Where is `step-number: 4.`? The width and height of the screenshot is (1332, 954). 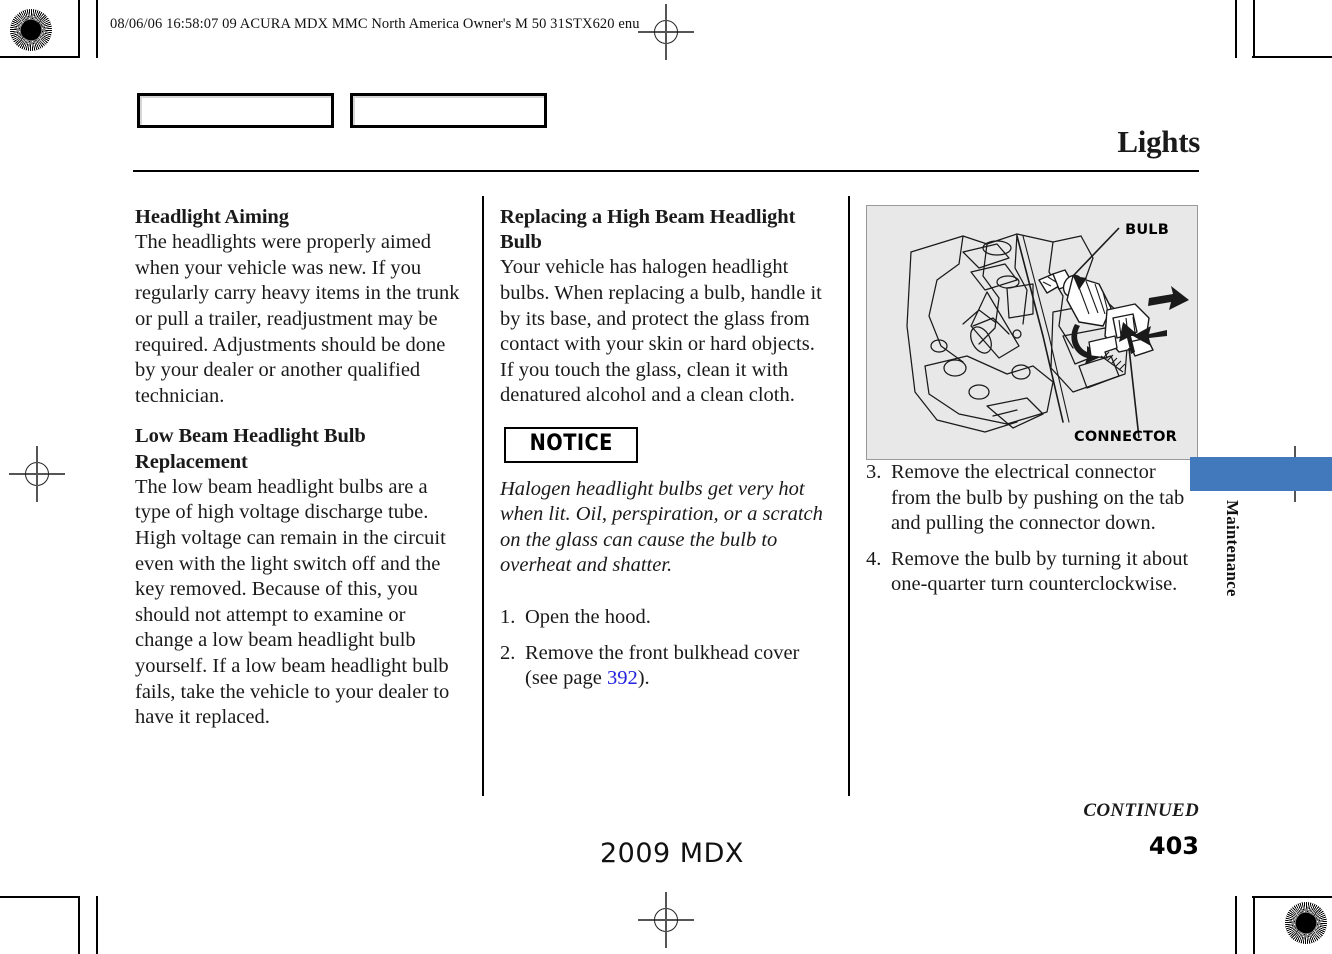 step-number: 4. is located at coordinates (874, 558).